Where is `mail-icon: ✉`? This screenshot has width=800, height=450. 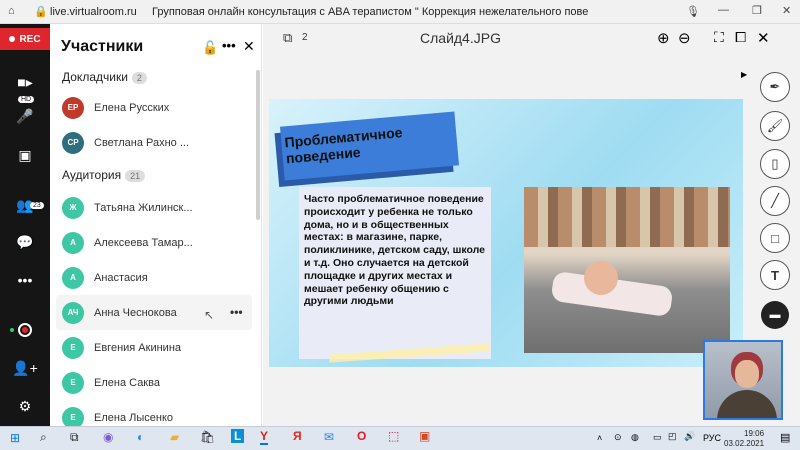 mail-icon: ✉ is located at coordinates (329, 437).